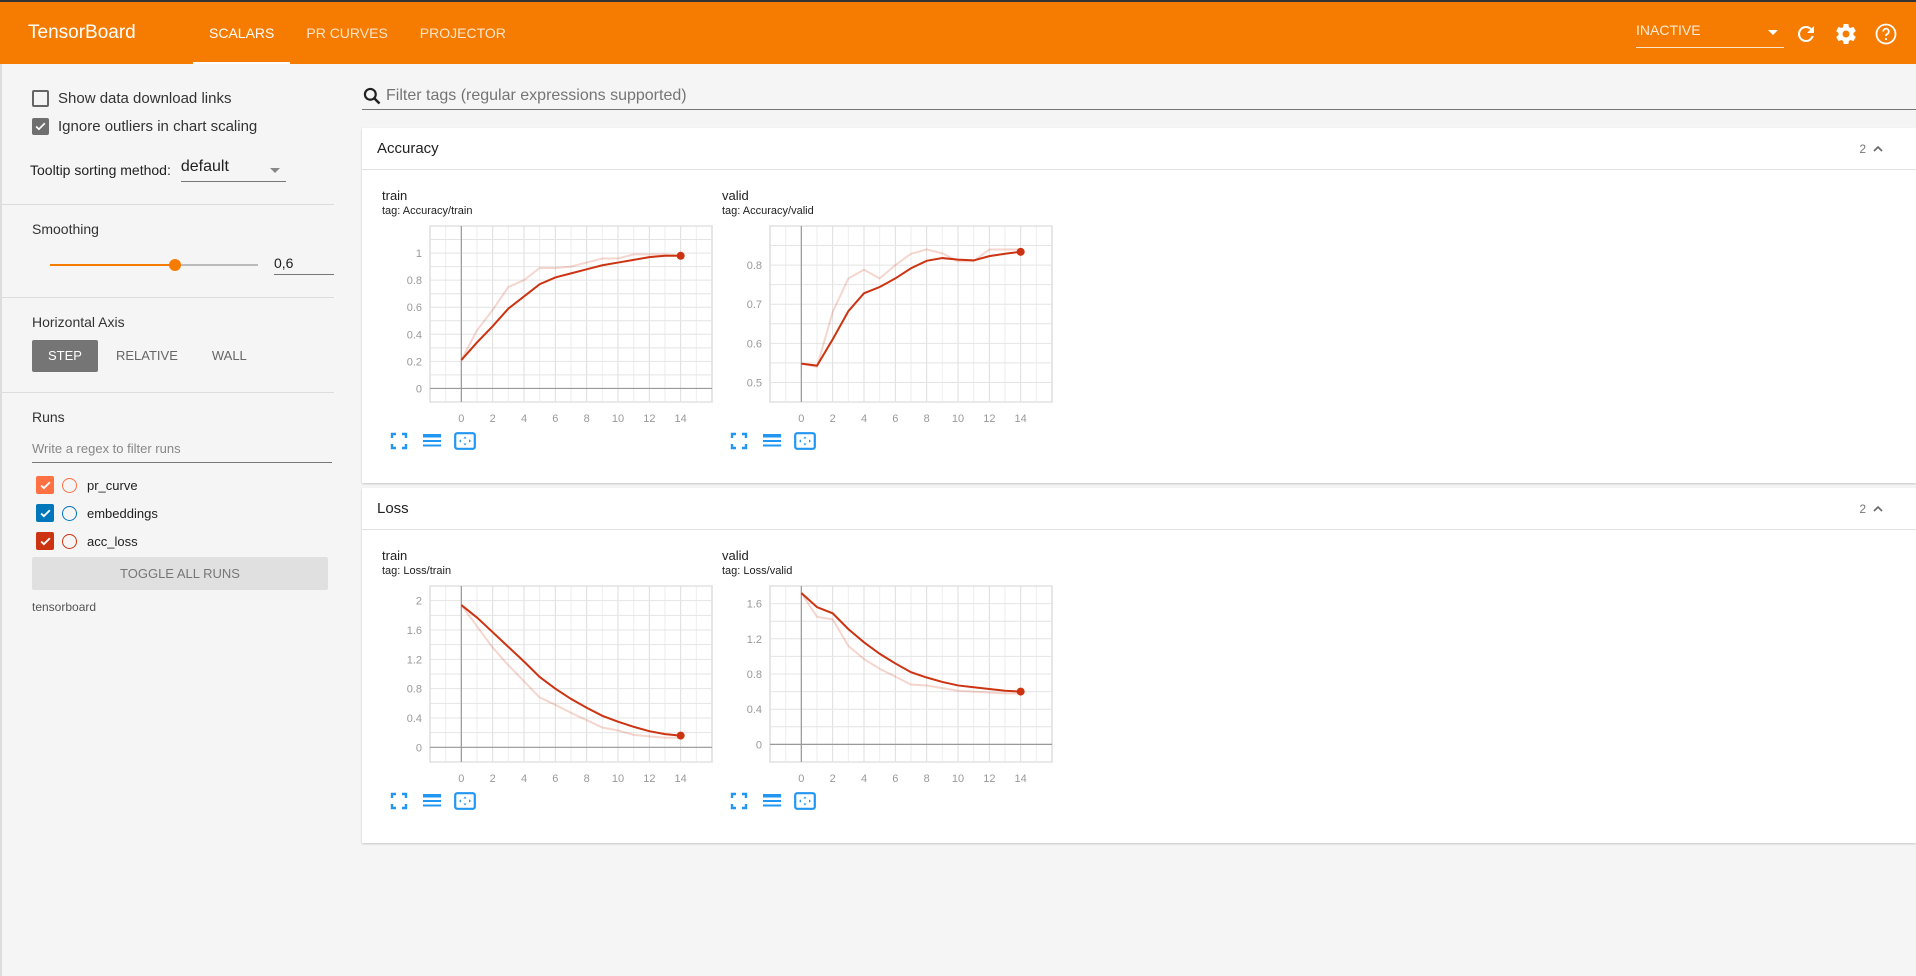 The width and height of the screenshot is (1916, 976). What do you see at coordinates (346, 33) in the screenshot?
I see `tab-pr-curves: PR CURVES` at bounding box center [346, 33].